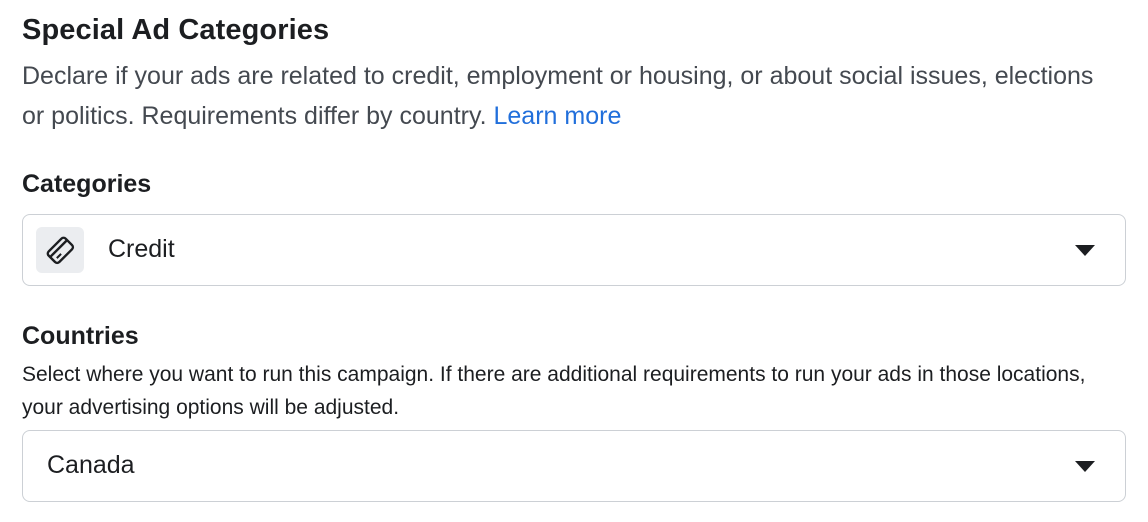  Describe the element at coordinates (574, 250) in the screenshot. I see `categories-dropdown: Credit` at that location.